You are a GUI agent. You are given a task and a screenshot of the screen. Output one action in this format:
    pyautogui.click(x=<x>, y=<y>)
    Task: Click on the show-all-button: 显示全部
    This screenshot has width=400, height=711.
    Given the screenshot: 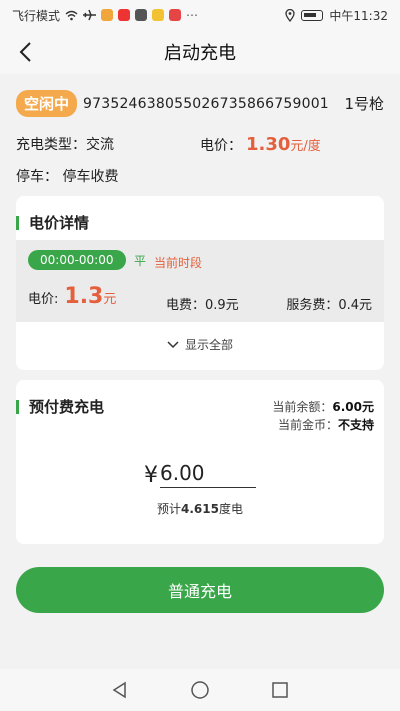 What is the action you would take?
    pyautogui.click(x=200, y=344)
    